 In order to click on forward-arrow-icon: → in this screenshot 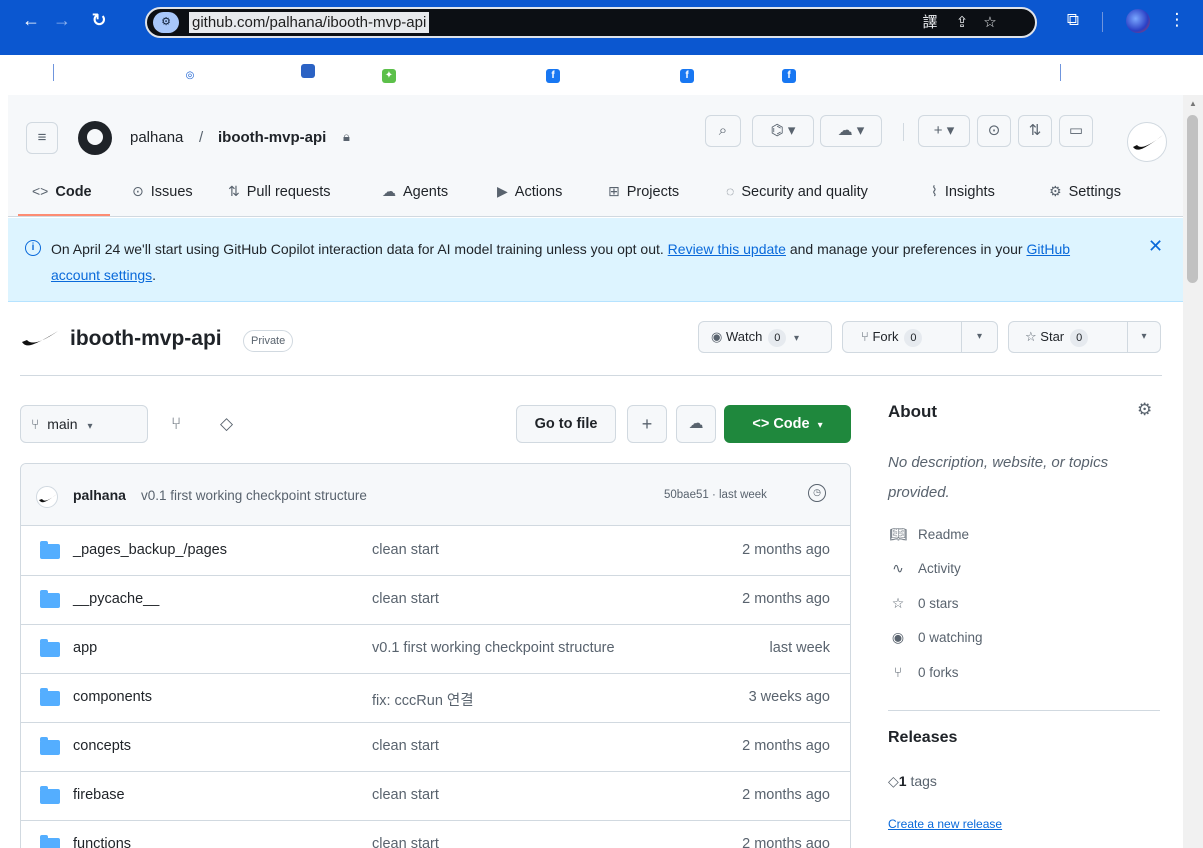, I will do `click(62, 20)`.